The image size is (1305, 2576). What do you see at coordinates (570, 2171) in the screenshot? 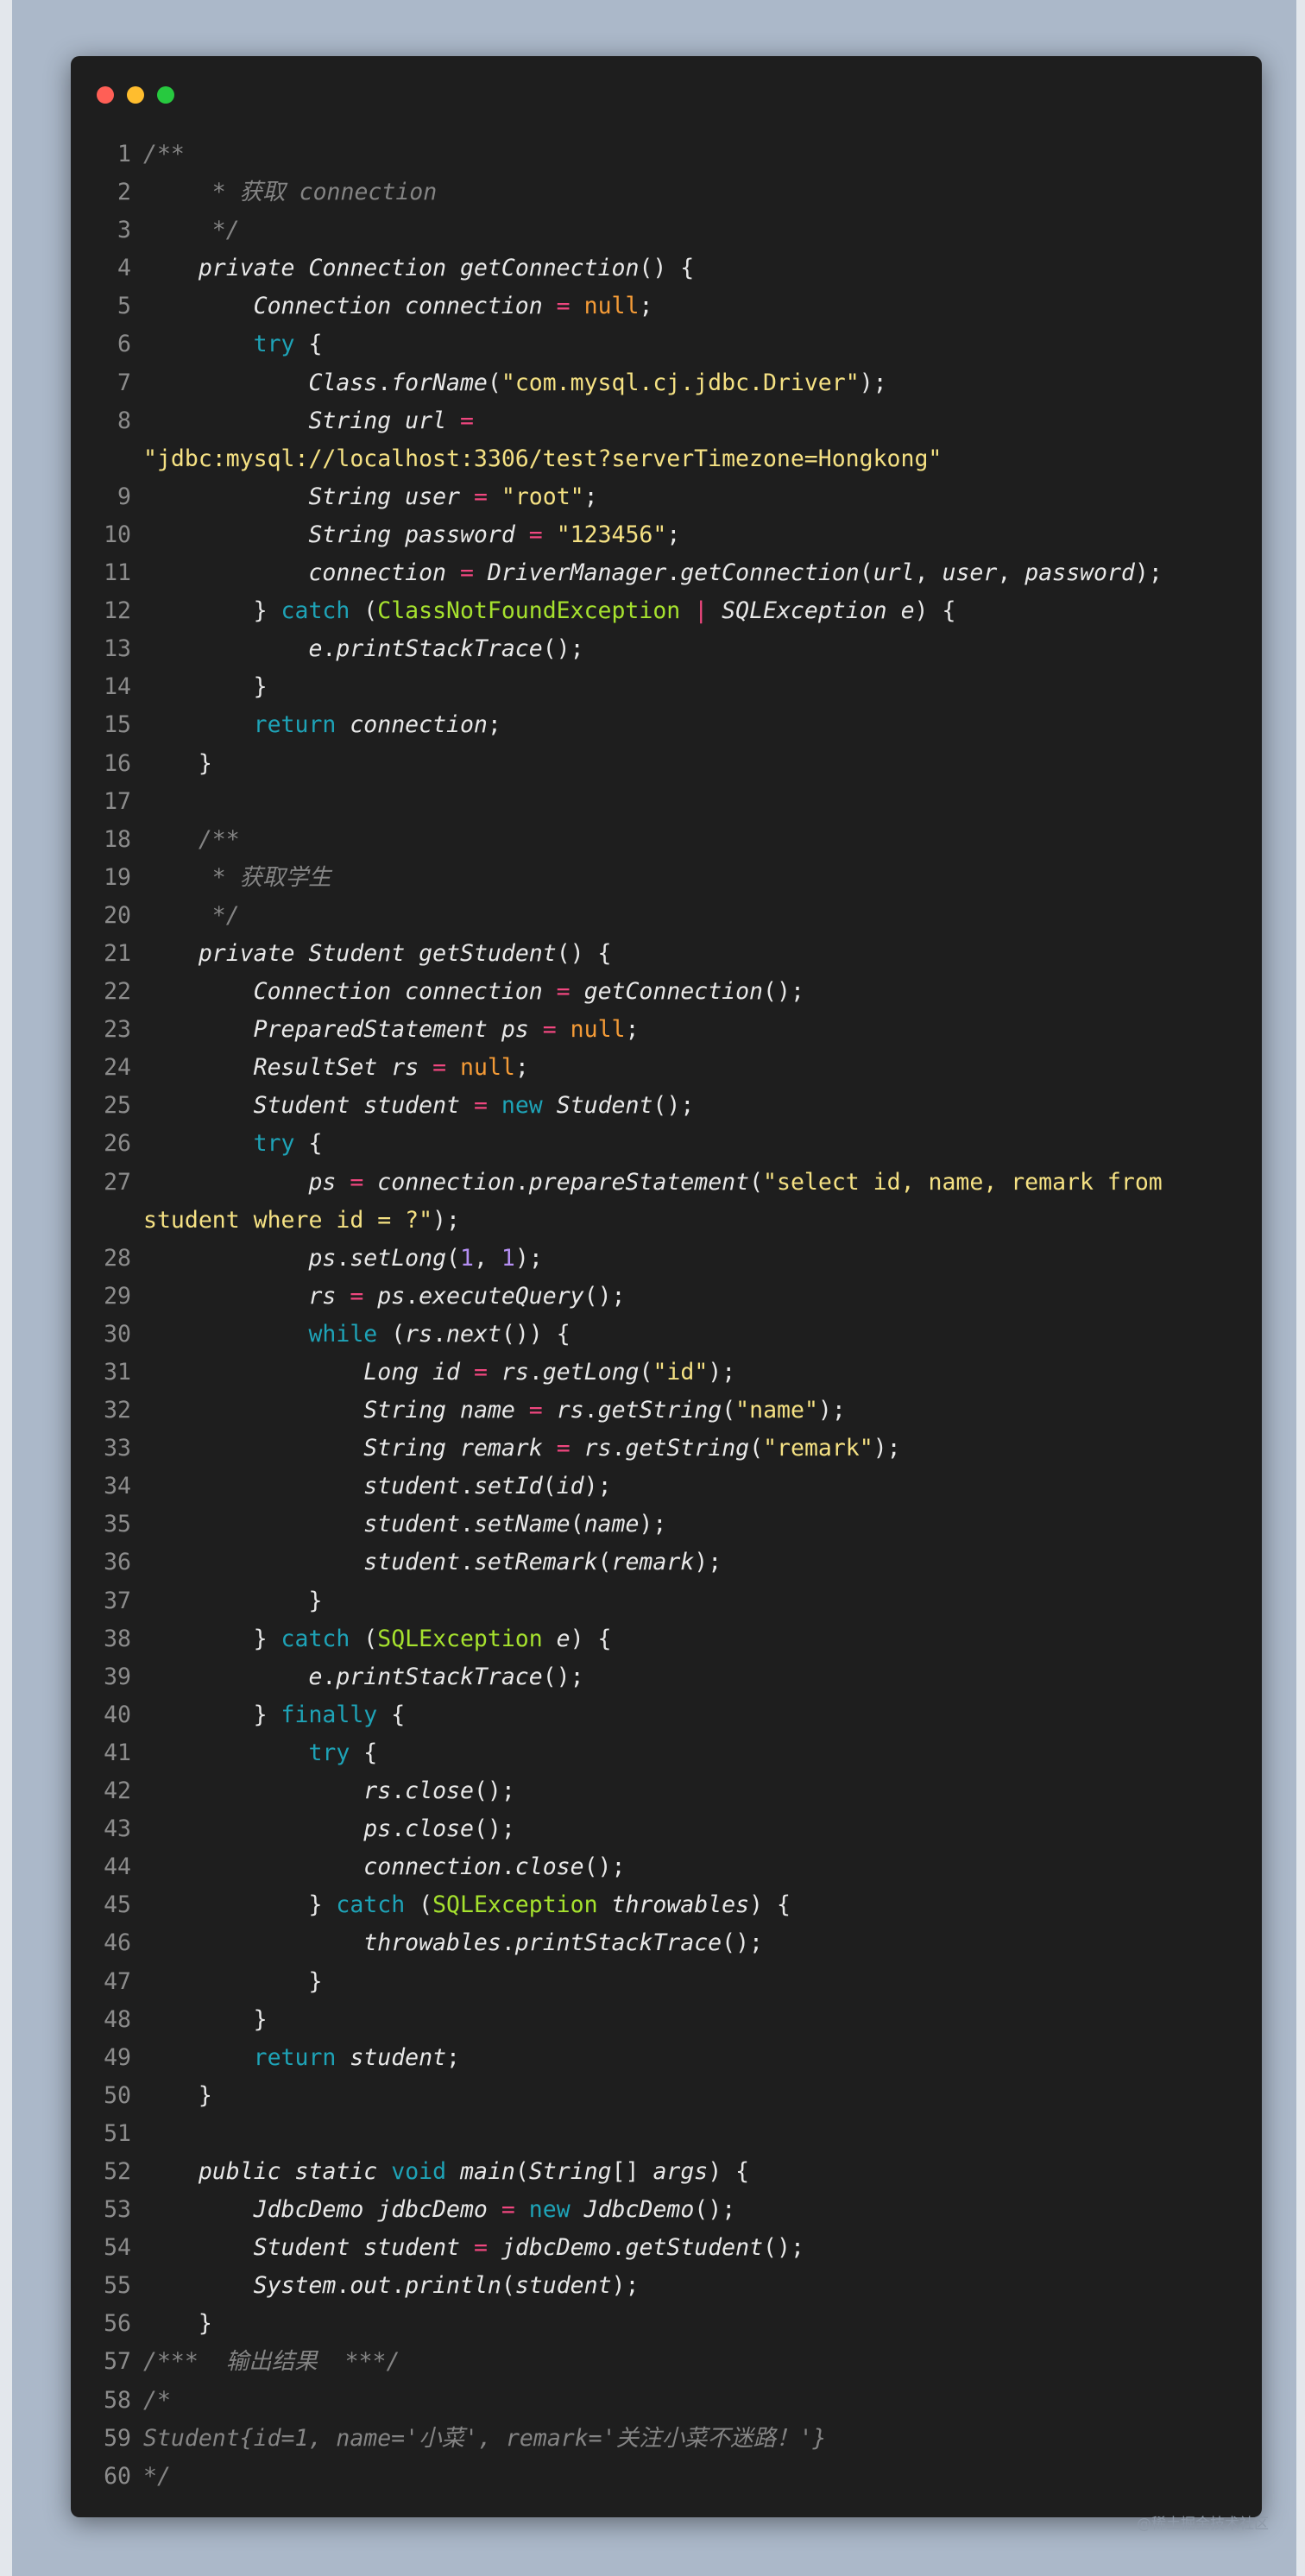
I see `code-token: String` at bounding box center [570, 2171].